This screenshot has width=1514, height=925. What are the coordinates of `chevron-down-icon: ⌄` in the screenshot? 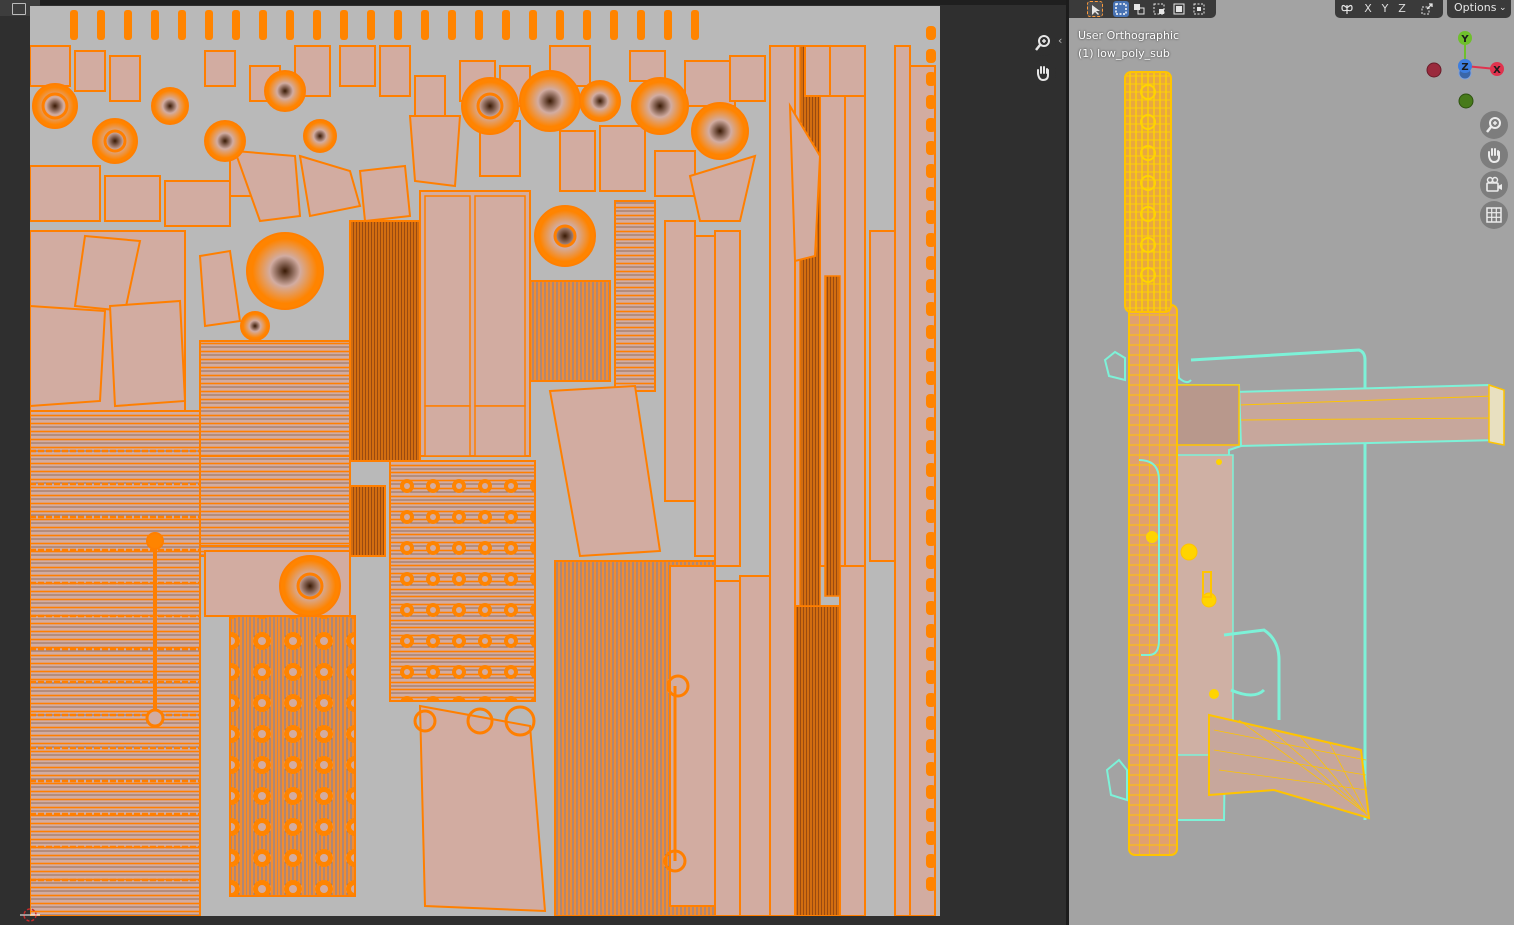 It's located at (1503, 8).